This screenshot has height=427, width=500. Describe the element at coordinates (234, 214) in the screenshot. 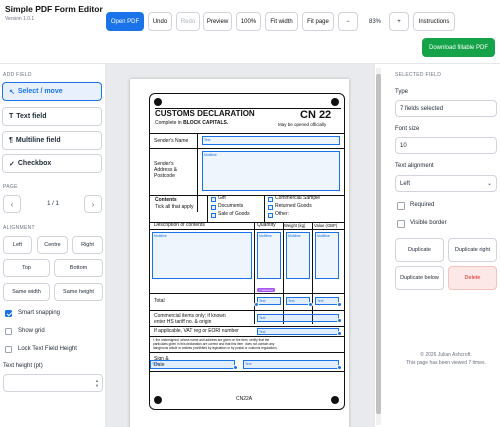

I see `sale-label: Sale of Goods` at that location.